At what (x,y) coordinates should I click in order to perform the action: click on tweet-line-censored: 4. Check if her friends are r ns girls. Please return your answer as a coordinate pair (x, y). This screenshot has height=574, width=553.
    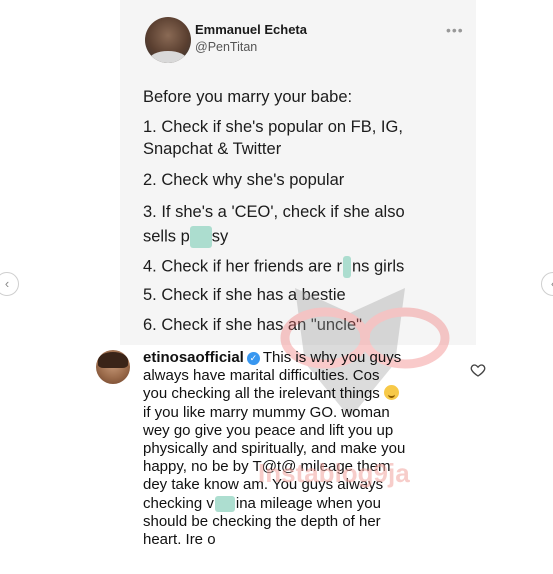
    Looking at the image, I should click on (273, 267).